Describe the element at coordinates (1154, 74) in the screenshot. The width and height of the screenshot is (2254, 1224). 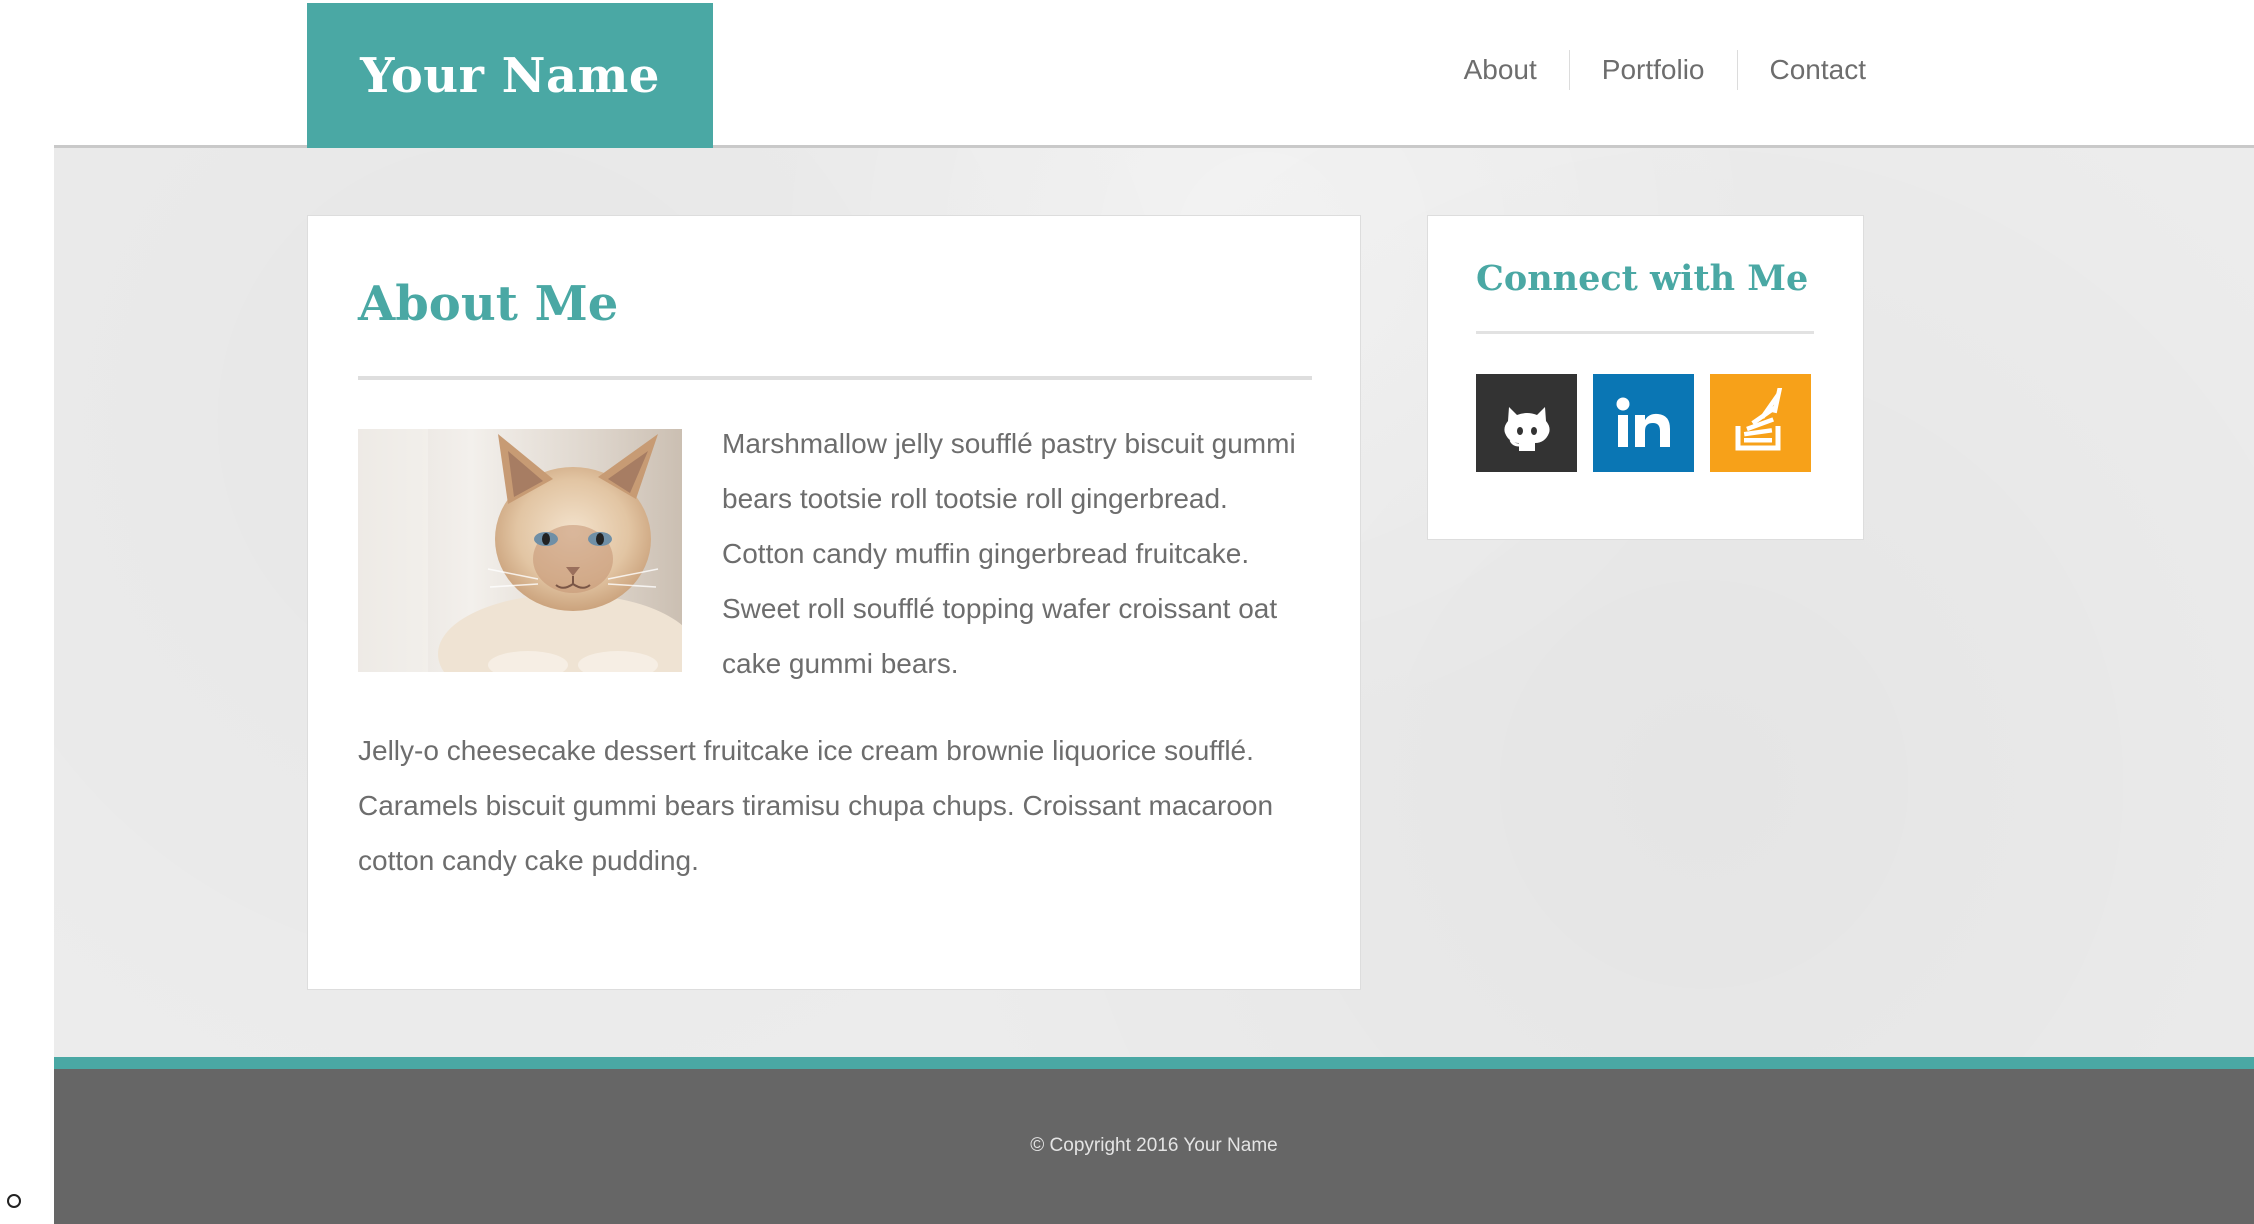
I see `site-header: Your Name About Portfolio Contact` at that location.